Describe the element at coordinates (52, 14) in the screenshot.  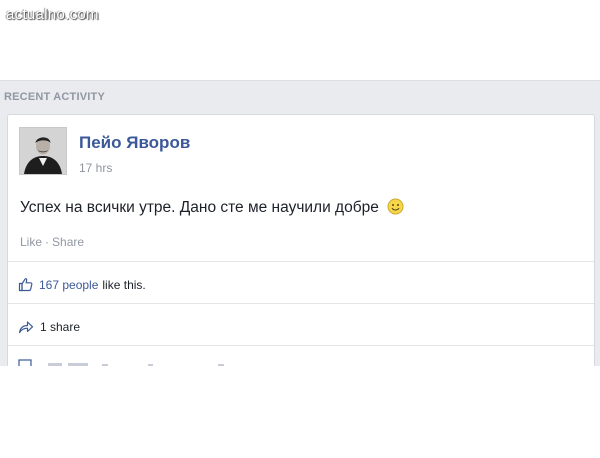
I see `site-watermark: actualno.com` at that location.